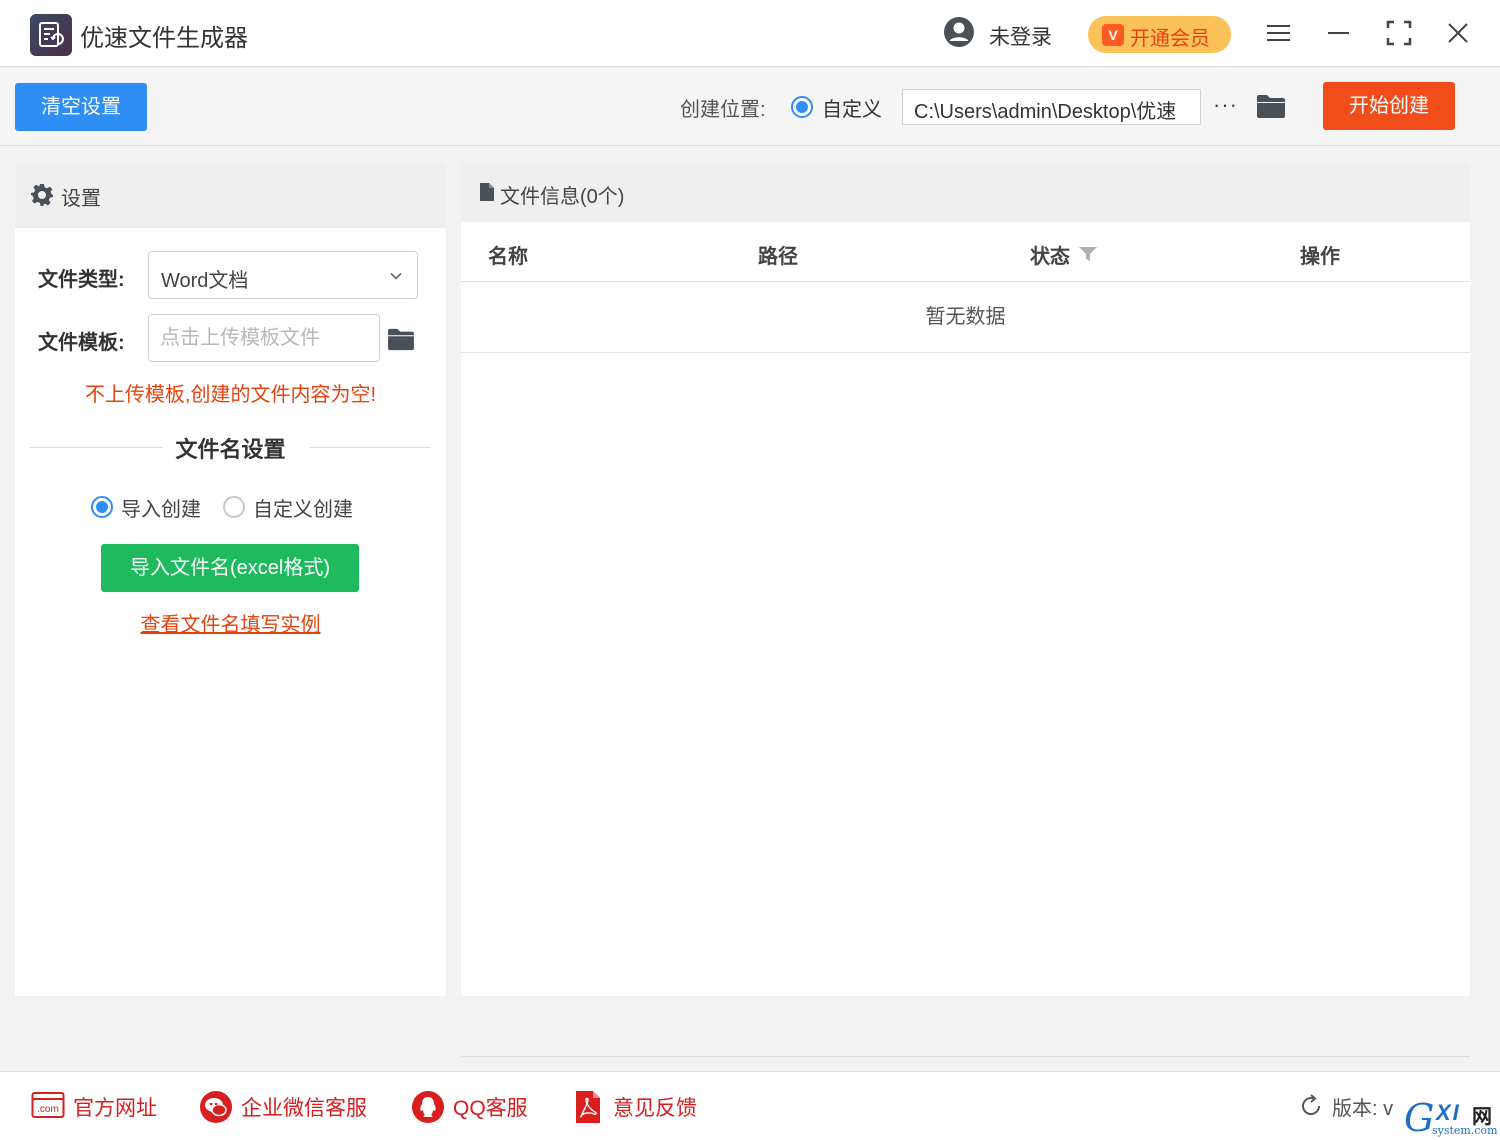  I want to click on more-icon: ···, so click(1225, 105).